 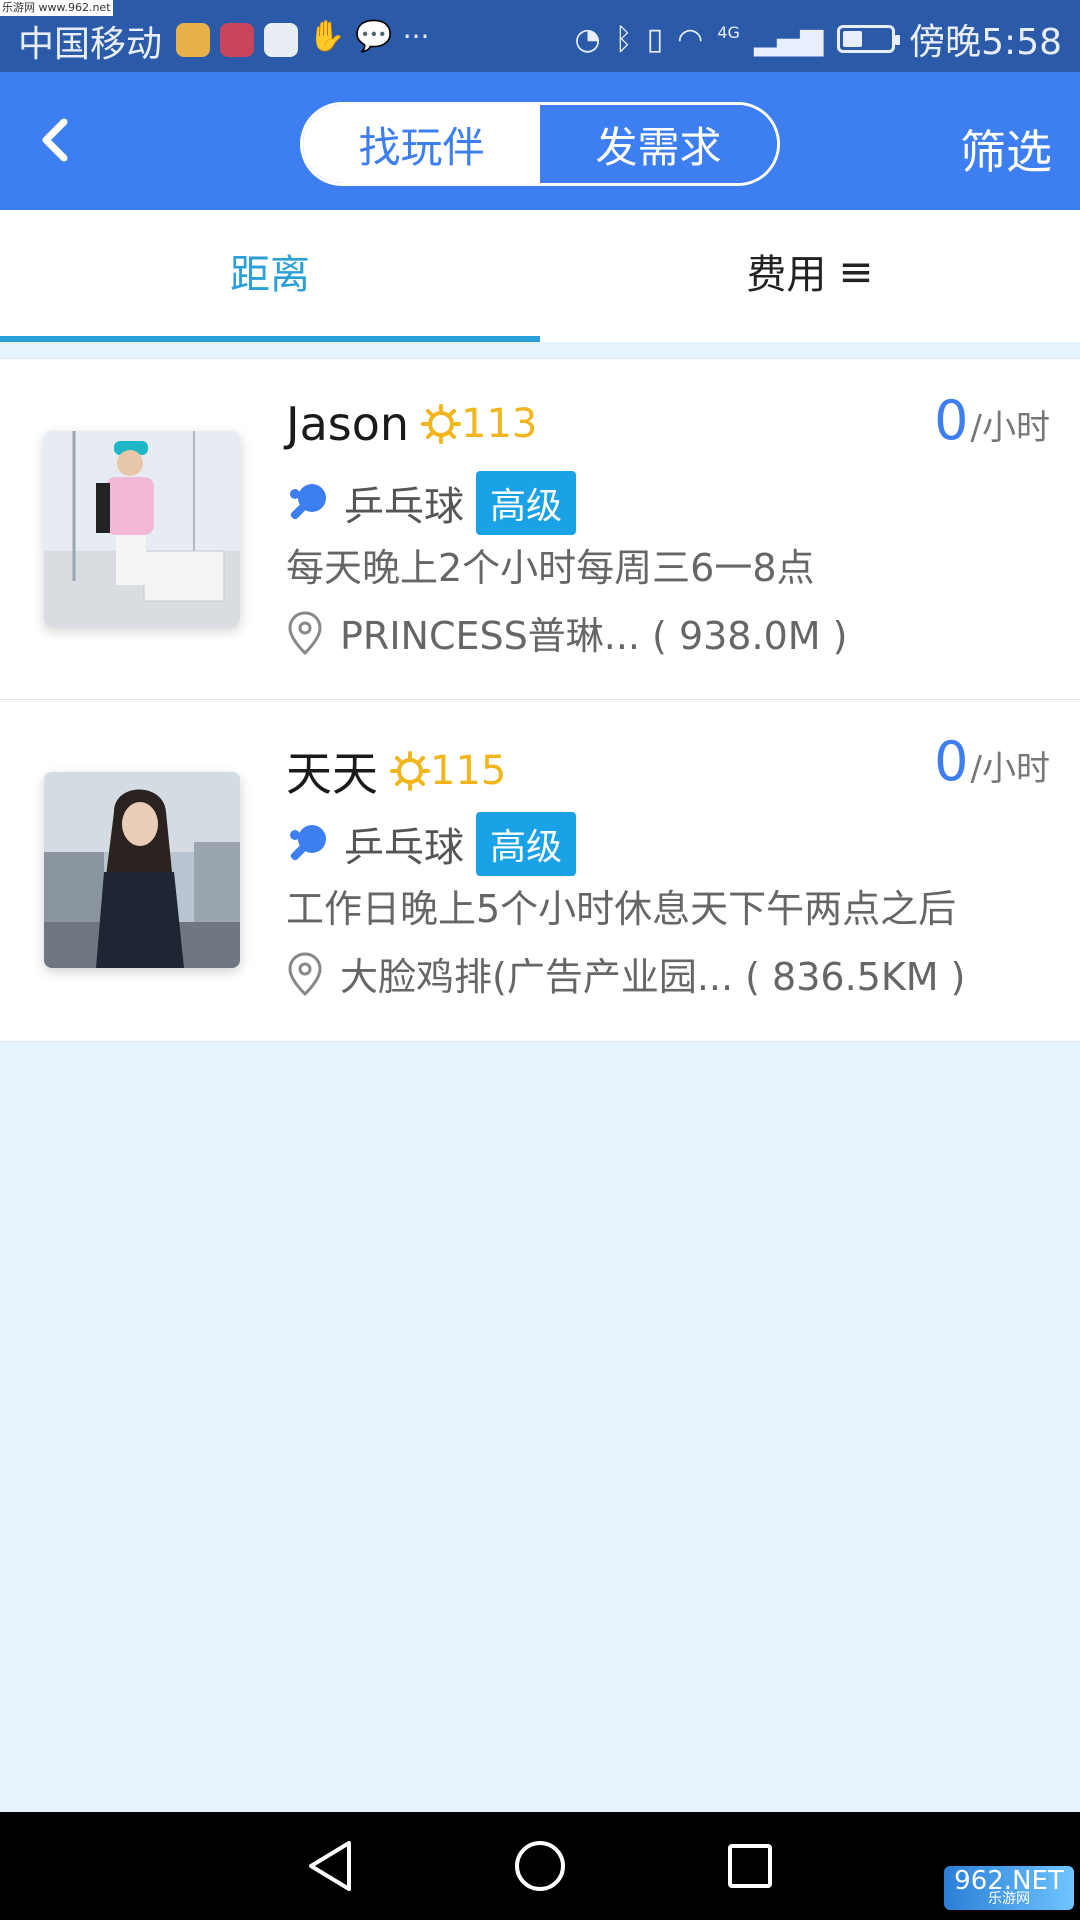 I want to click on mail-notification-icon, so click(x=193, y=40).